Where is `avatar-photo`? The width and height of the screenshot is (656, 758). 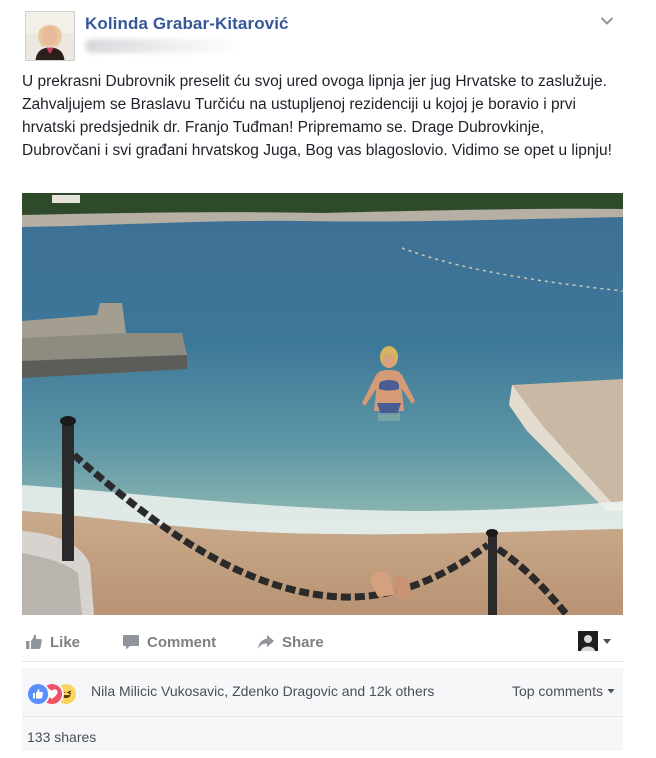
avatar-photo is located at coordinates (50, 36).